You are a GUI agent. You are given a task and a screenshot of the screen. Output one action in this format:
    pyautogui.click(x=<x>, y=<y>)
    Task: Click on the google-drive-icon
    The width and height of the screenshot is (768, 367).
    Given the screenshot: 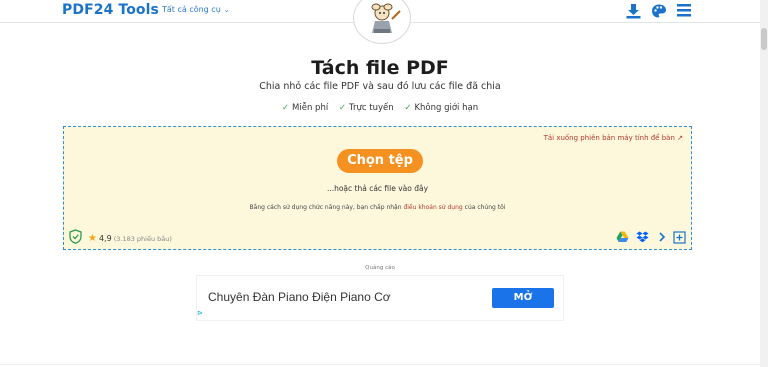 What is the action you would take?
    pyautogui.click(x=622, y=237)
    